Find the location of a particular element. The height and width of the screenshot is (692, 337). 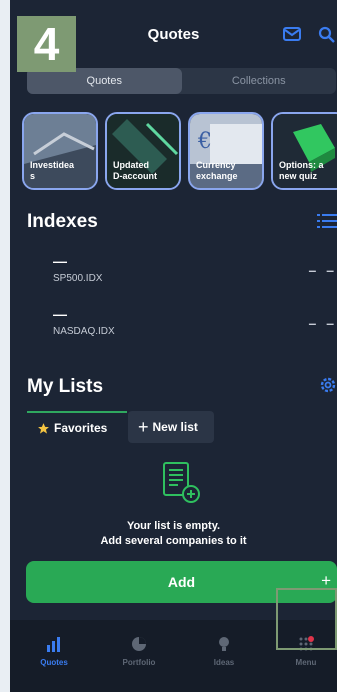

empty-state-title: Your list is empty. is located at coordinates (173, 526).